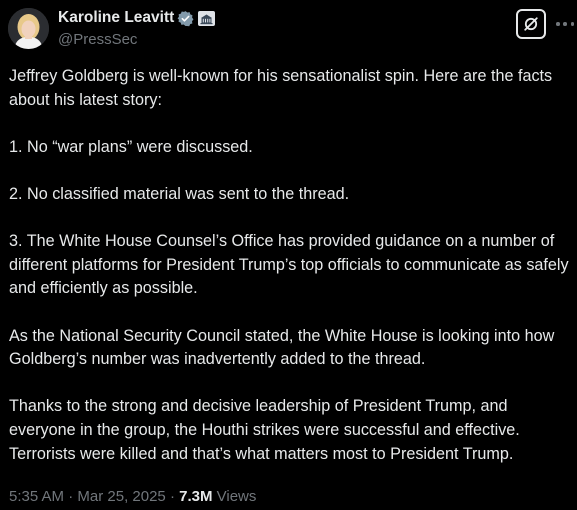  I want to click on tweet-paragraph: 1. No “war plans” were discussed., so click(131, 146).